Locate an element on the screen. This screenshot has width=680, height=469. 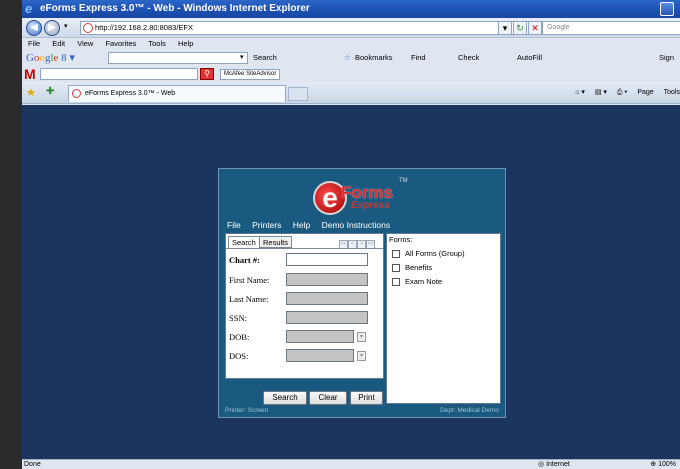
page-icon is located at coordinates (88, 28).